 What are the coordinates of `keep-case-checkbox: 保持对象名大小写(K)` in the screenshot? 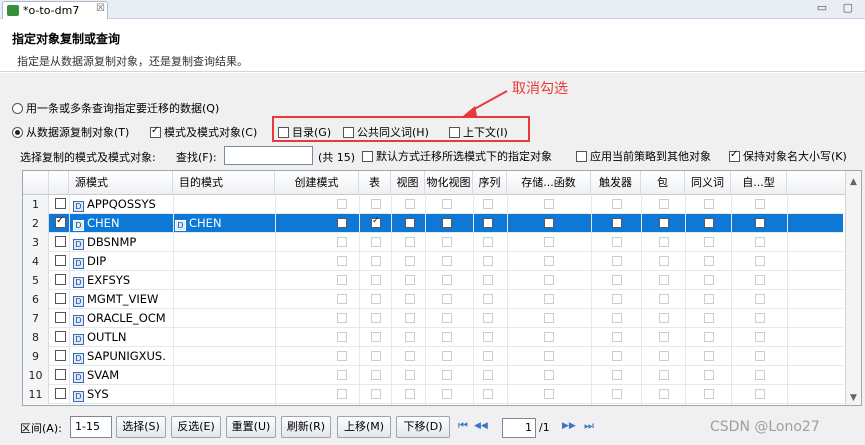 It's located at (788, 156).